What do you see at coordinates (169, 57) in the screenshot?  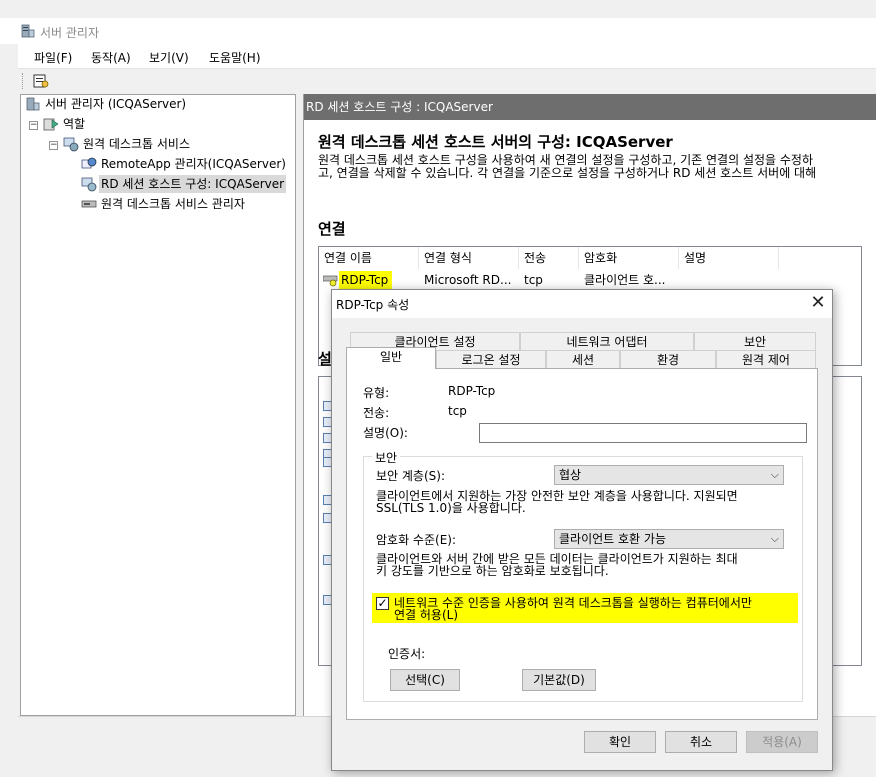 I see `menu-view: 보기(V)` at bounding box center [169, 57].